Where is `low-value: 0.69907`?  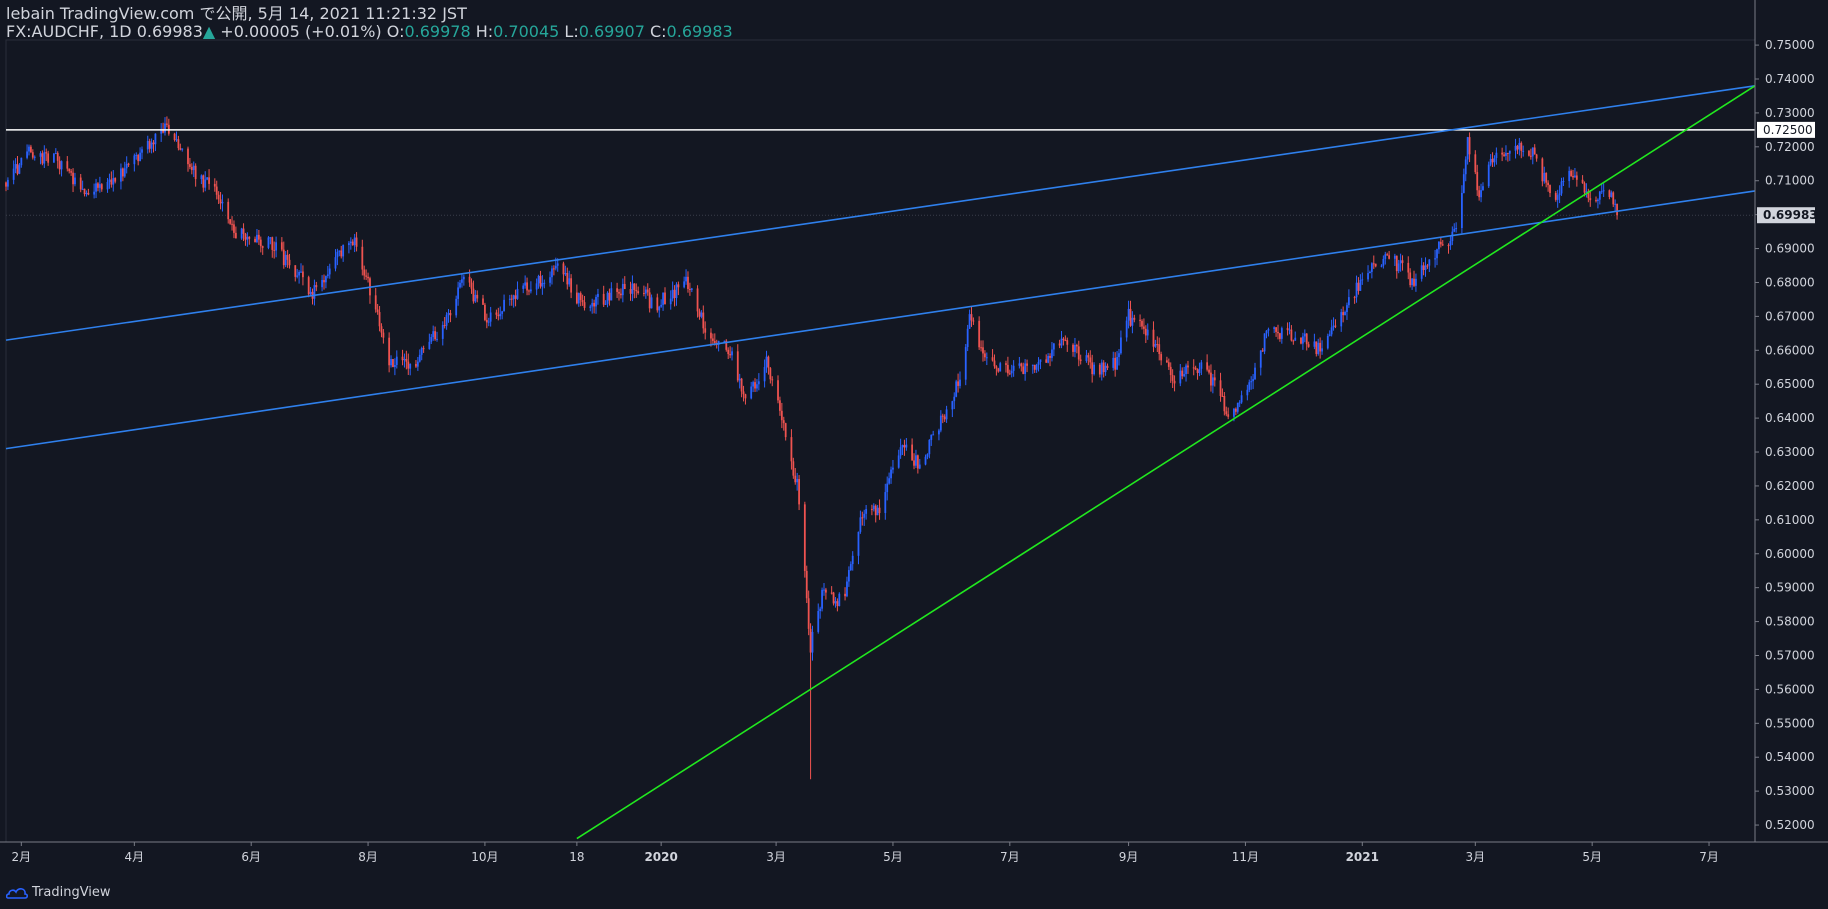
low-value: 0.69907 is located at coordinates (611, 31).